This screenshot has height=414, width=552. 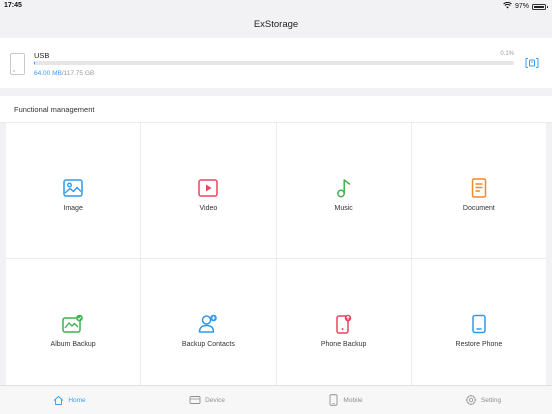 I want to click on storage-detail-button, so click(x=532, y=63).